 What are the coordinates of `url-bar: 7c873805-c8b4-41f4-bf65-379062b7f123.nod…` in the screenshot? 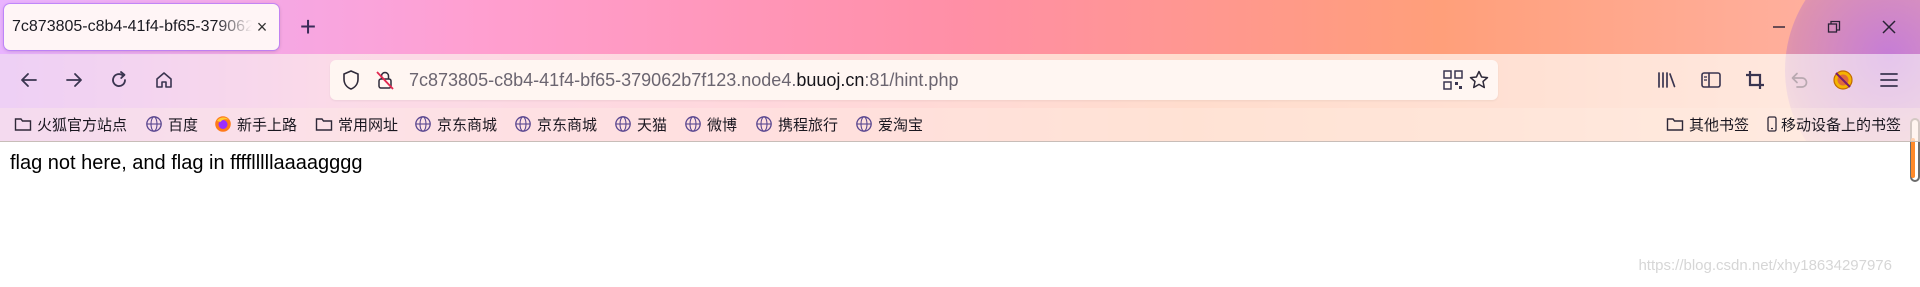 It's located at (914, 80).